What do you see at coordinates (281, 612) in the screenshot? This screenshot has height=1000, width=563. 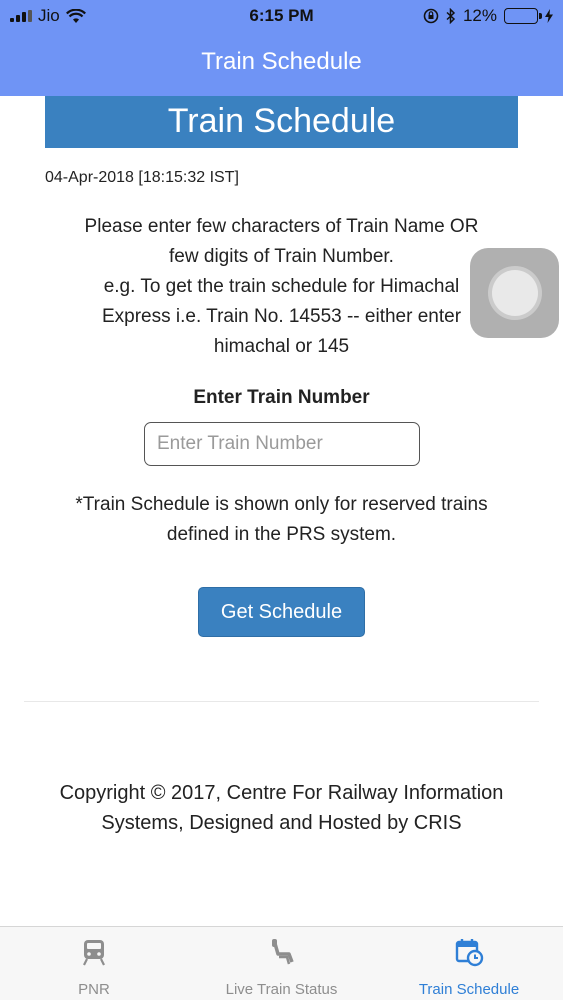 I see `get-schedule-button: Get Schedule` at bounding box center [281, 612].